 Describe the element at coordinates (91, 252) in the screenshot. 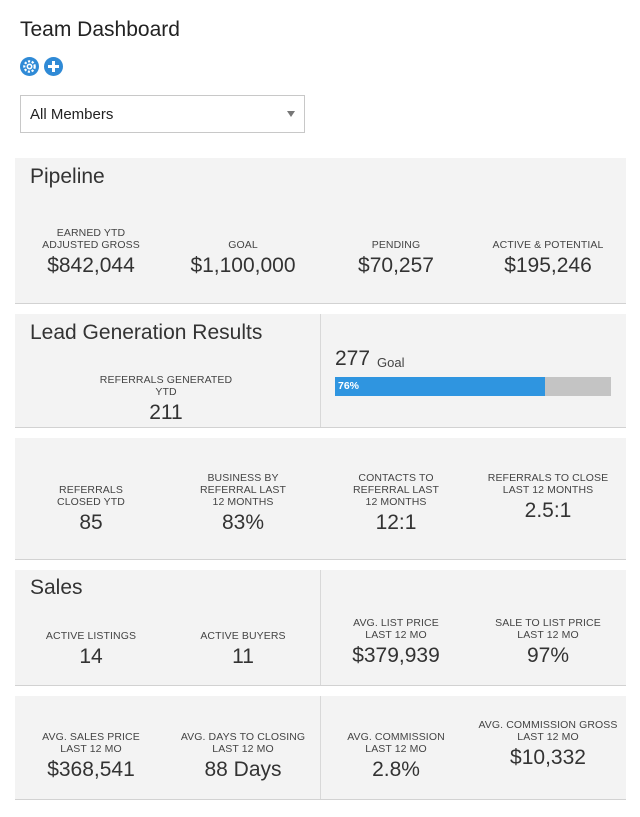

I see `stat-earned-ytd: EARNED YTD ADJUSTED GROSS $842,044` at that location.